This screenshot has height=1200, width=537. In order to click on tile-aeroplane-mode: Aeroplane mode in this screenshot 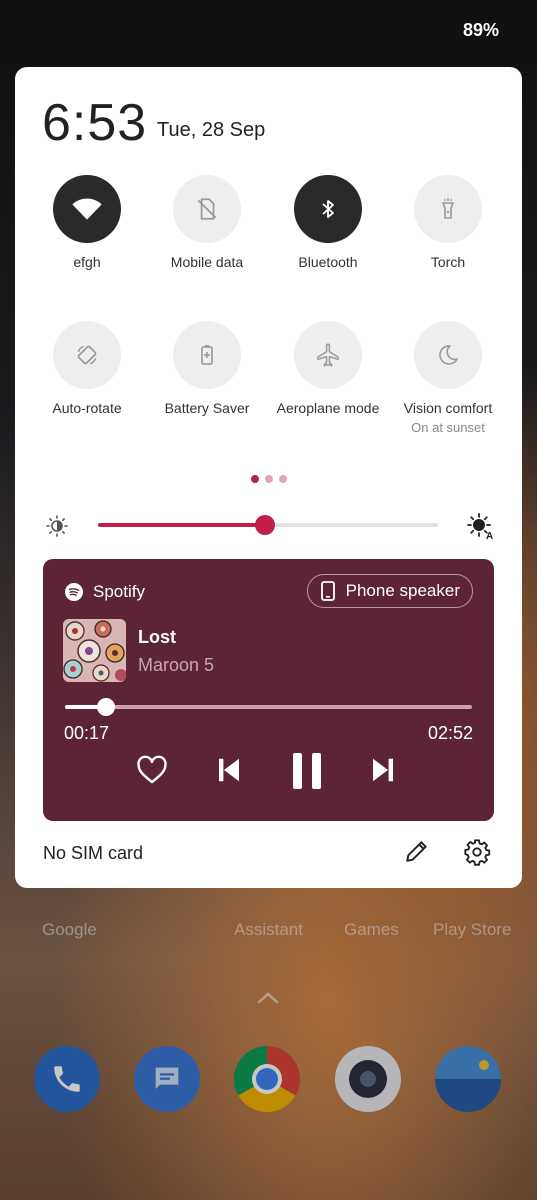, I will do `click(328, 368)`.